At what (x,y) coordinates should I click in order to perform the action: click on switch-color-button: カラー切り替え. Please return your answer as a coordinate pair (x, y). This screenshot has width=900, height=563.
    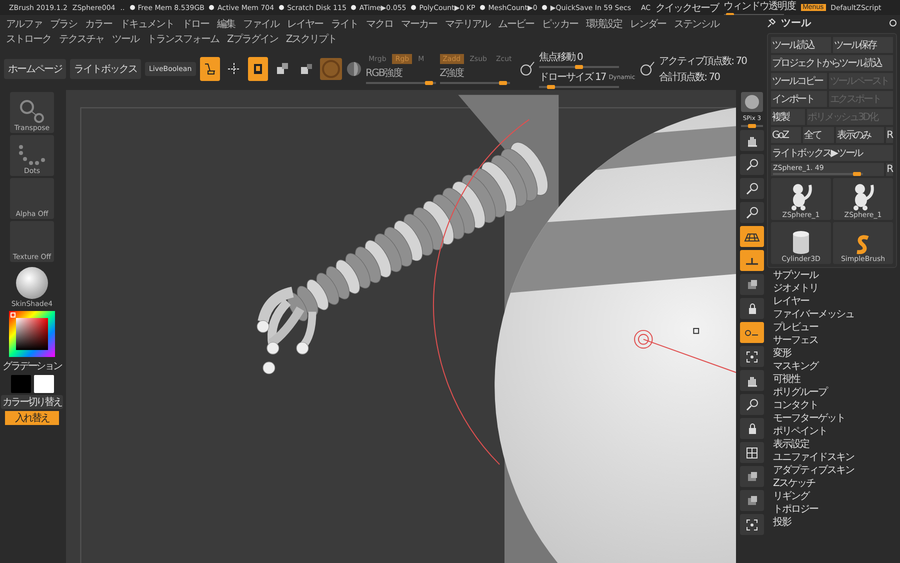
    Looking at the image, I should click on (32, 402).